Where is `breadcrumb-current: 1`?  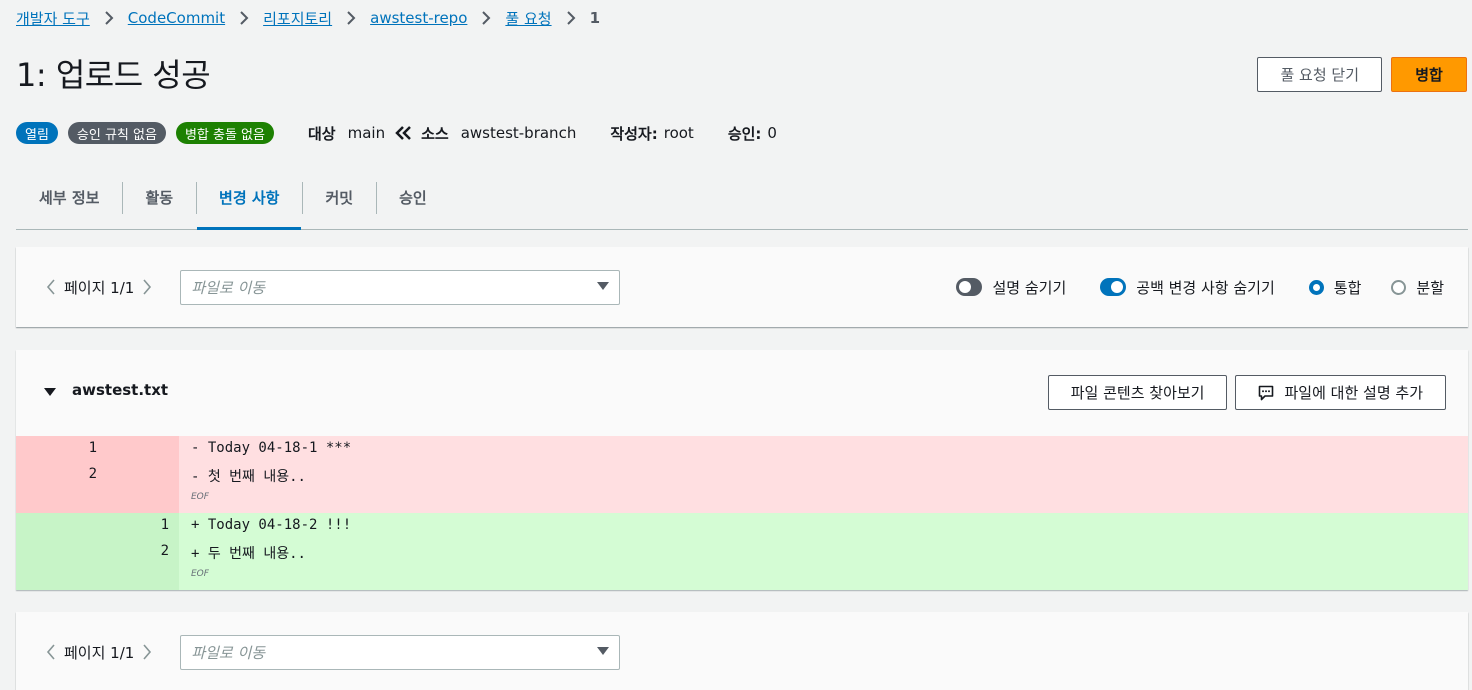
breadcrumb-current: 1 is located at coordinates (594, 18).